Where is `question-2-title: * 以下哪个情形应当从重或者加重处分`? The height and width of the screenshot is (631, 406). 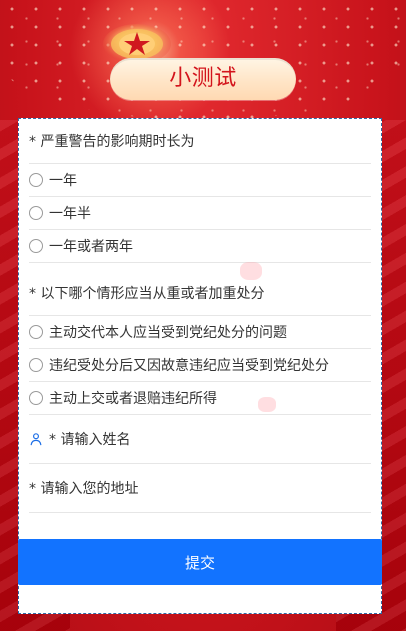 question-2-title: * 以下哪个情形应当从重或者加重处分 is located at coordinates (200, 293).